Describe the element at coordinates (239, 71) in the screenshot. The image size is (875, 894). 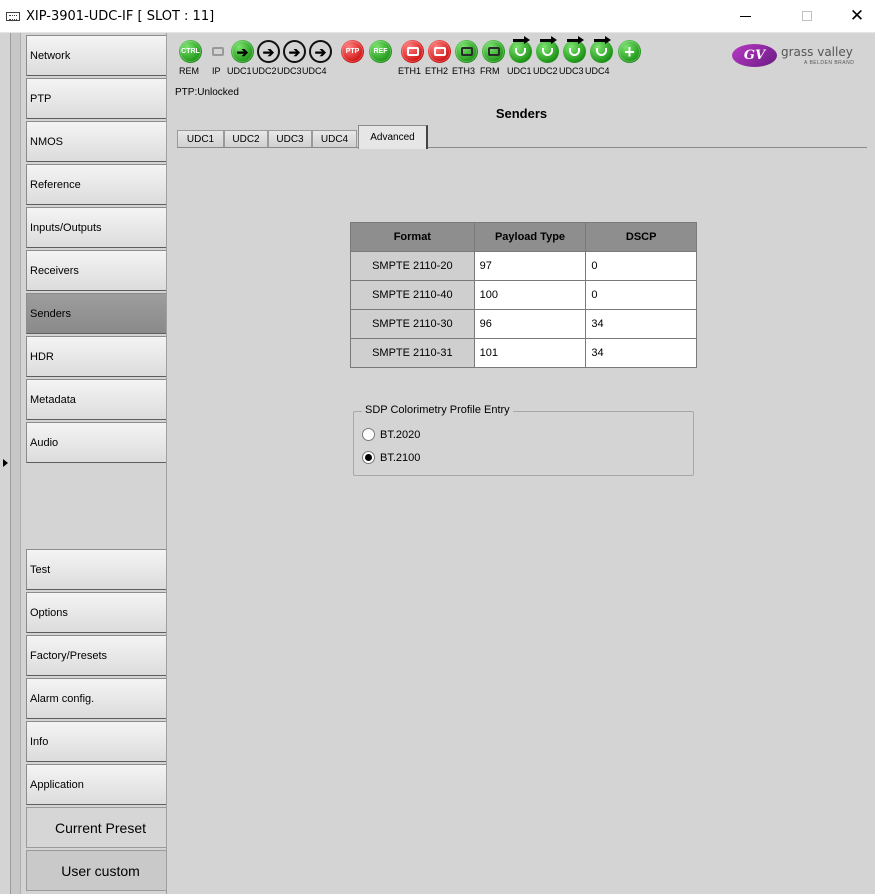
I see `status-label-udc1-in: UDC1` at that location.